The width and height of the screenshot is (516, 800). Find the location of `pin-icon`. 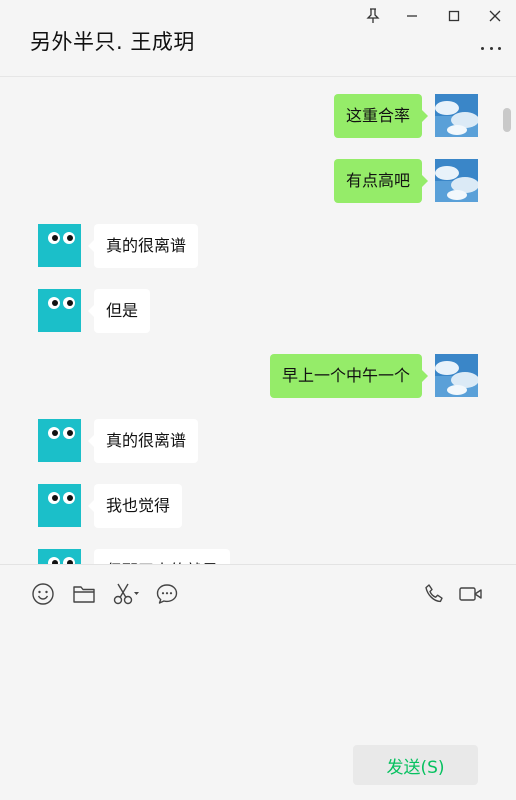

pin-icon is located at coordinates (373, 16).